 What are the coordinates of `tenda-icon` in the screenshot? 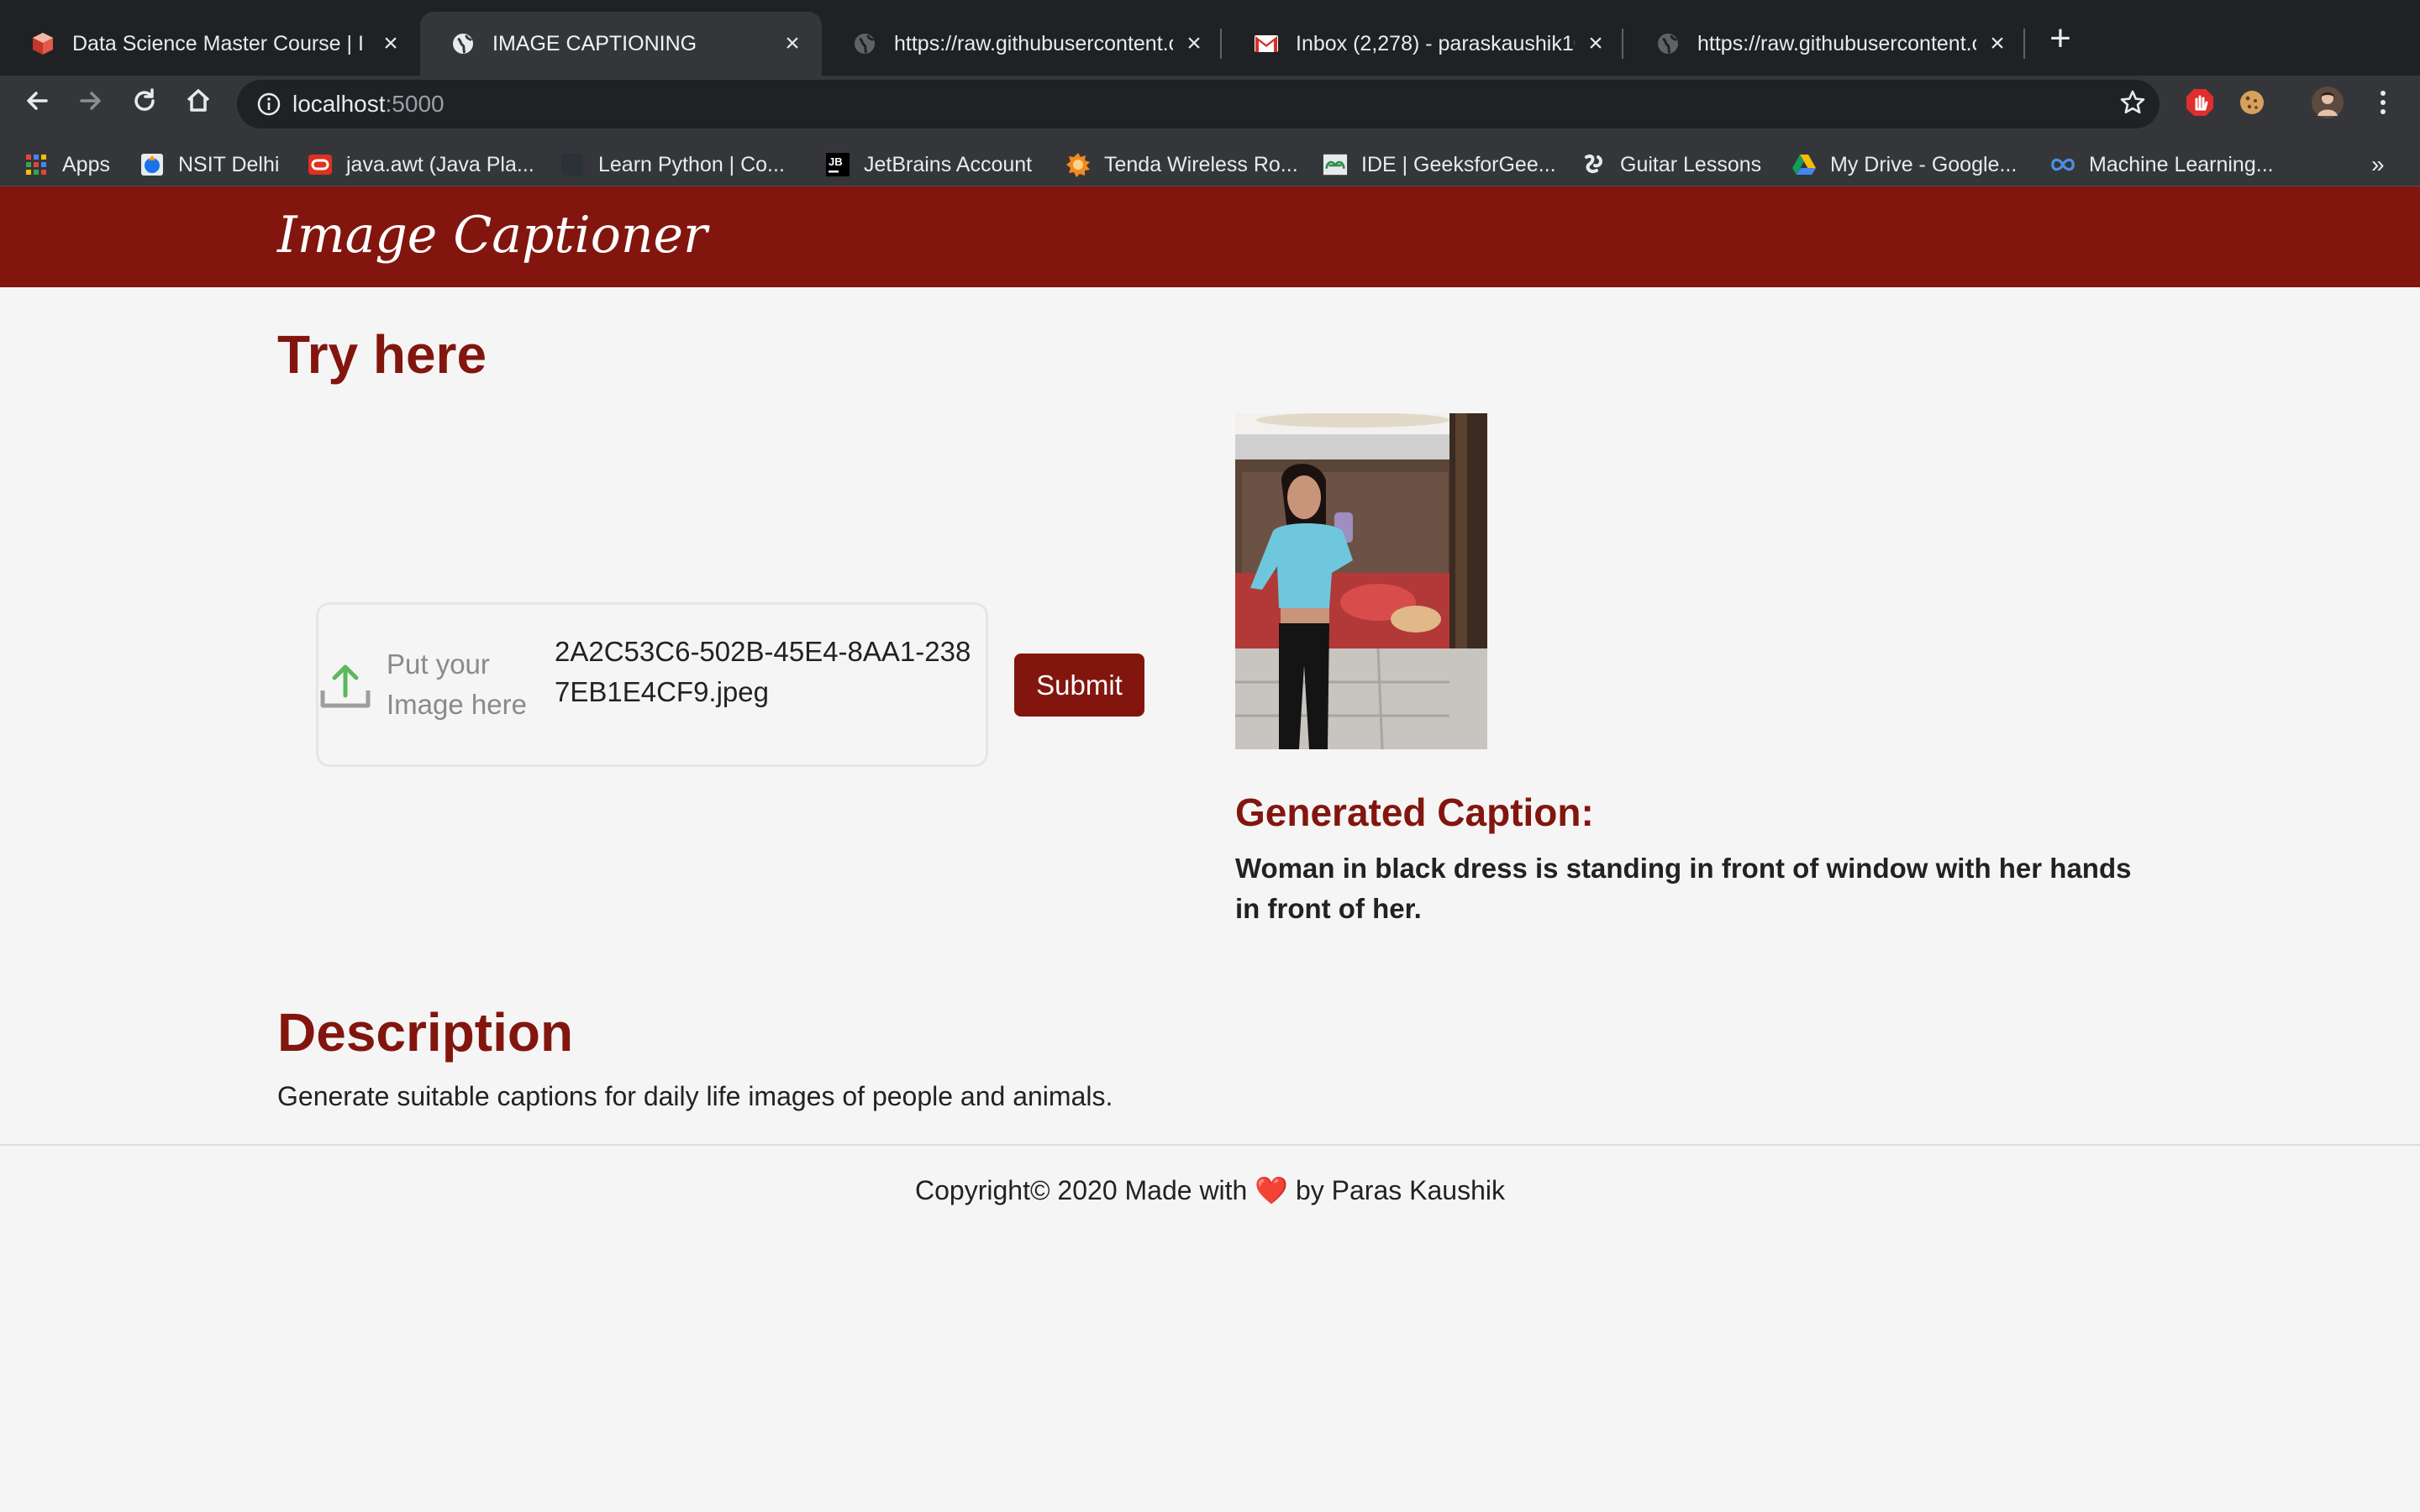 It's located at (1078, 164).